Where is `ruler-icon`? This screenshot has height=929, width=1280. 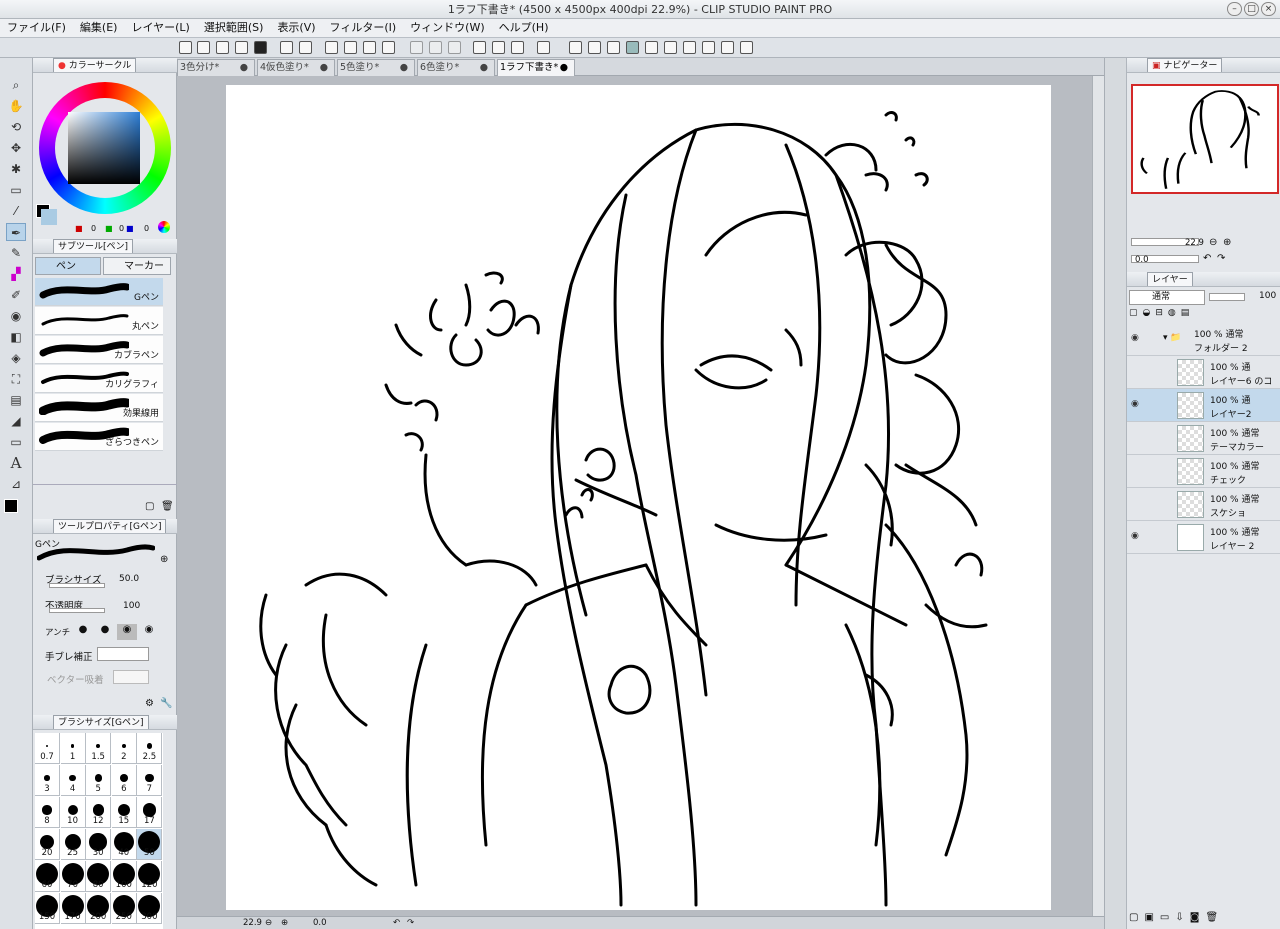 ruler-icon is located at coordinates (479, 47).